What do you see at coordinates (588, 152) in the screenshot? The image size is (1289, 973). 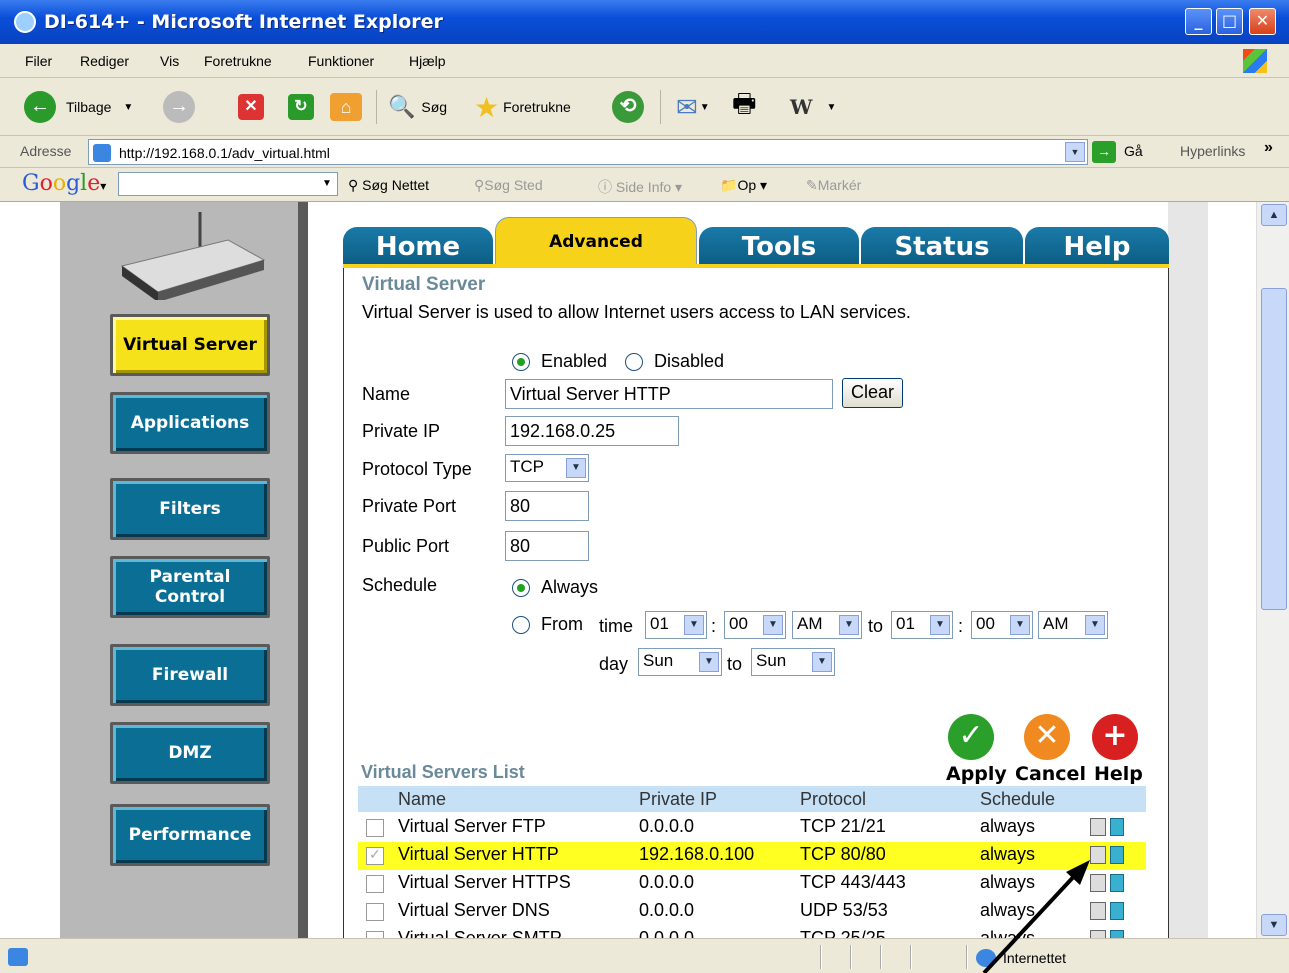 I see `address-input: http://192.168.0.1/adv_virtual.html ▼` at bounding box center [588, 152].